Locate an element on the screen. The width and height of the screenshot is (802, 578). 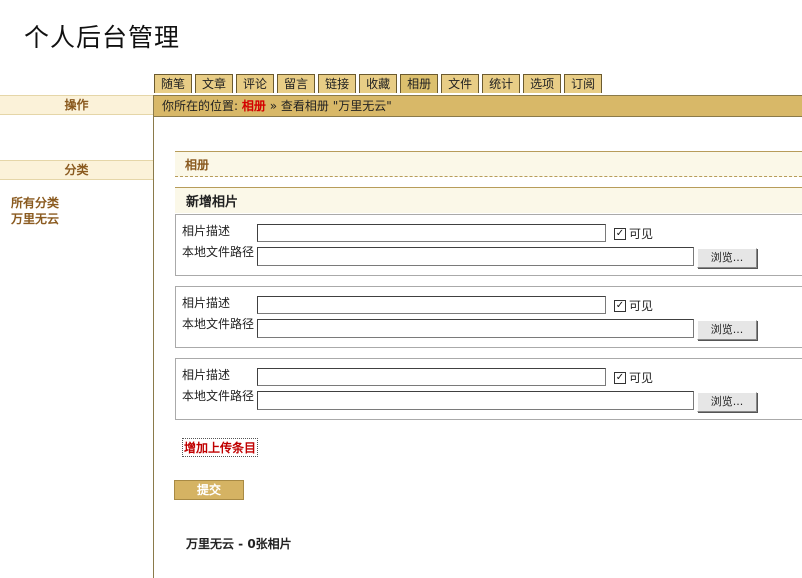
new-photos-header: 新增相片 is located at coordinates (488, 200).